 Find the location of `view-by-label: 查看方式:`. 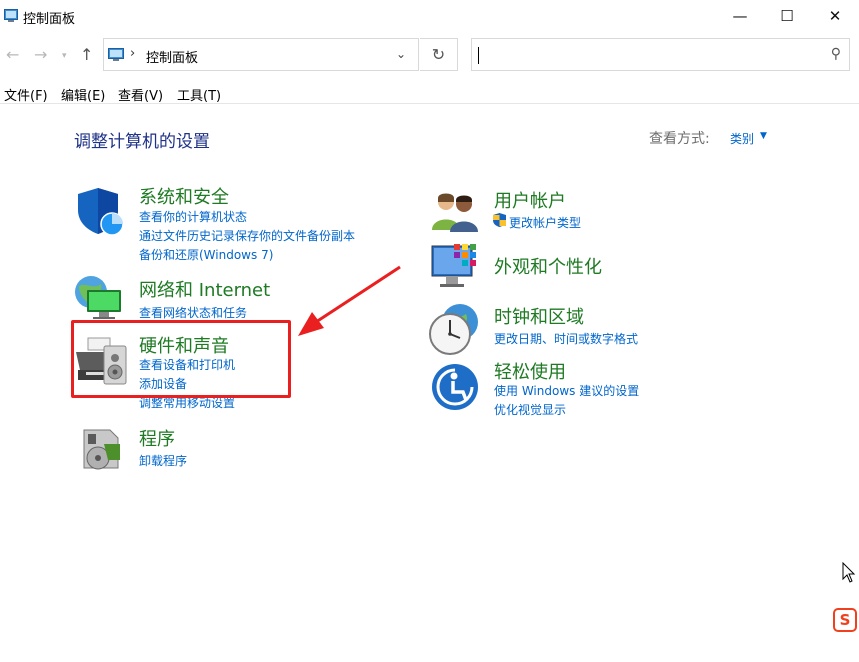

view-by-label: 查看方式: is located at coordinates (679, 139).